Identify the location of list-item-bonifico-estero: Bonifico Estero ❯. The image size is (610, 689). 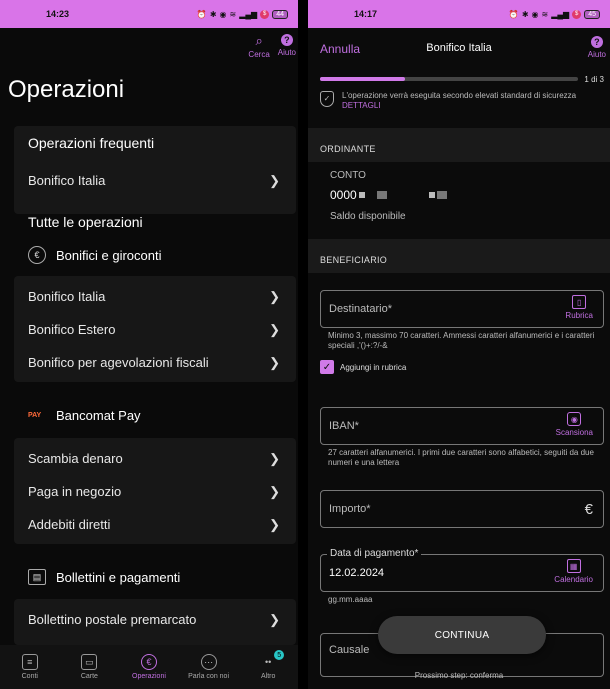
(155, 329).